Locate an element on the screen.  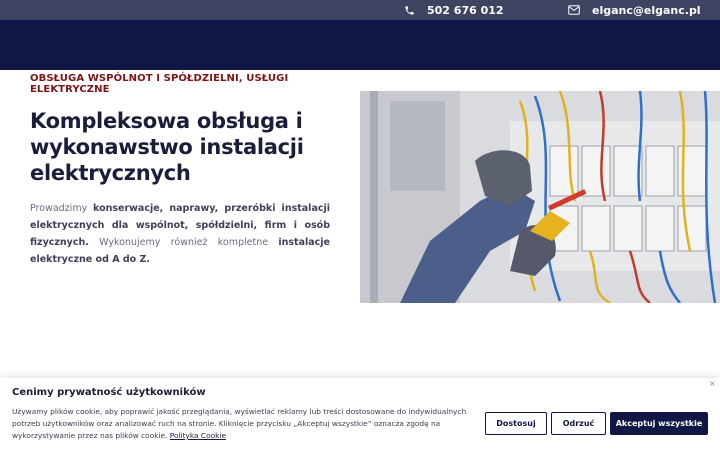
main-navbar is located at coordinates (360, 45).